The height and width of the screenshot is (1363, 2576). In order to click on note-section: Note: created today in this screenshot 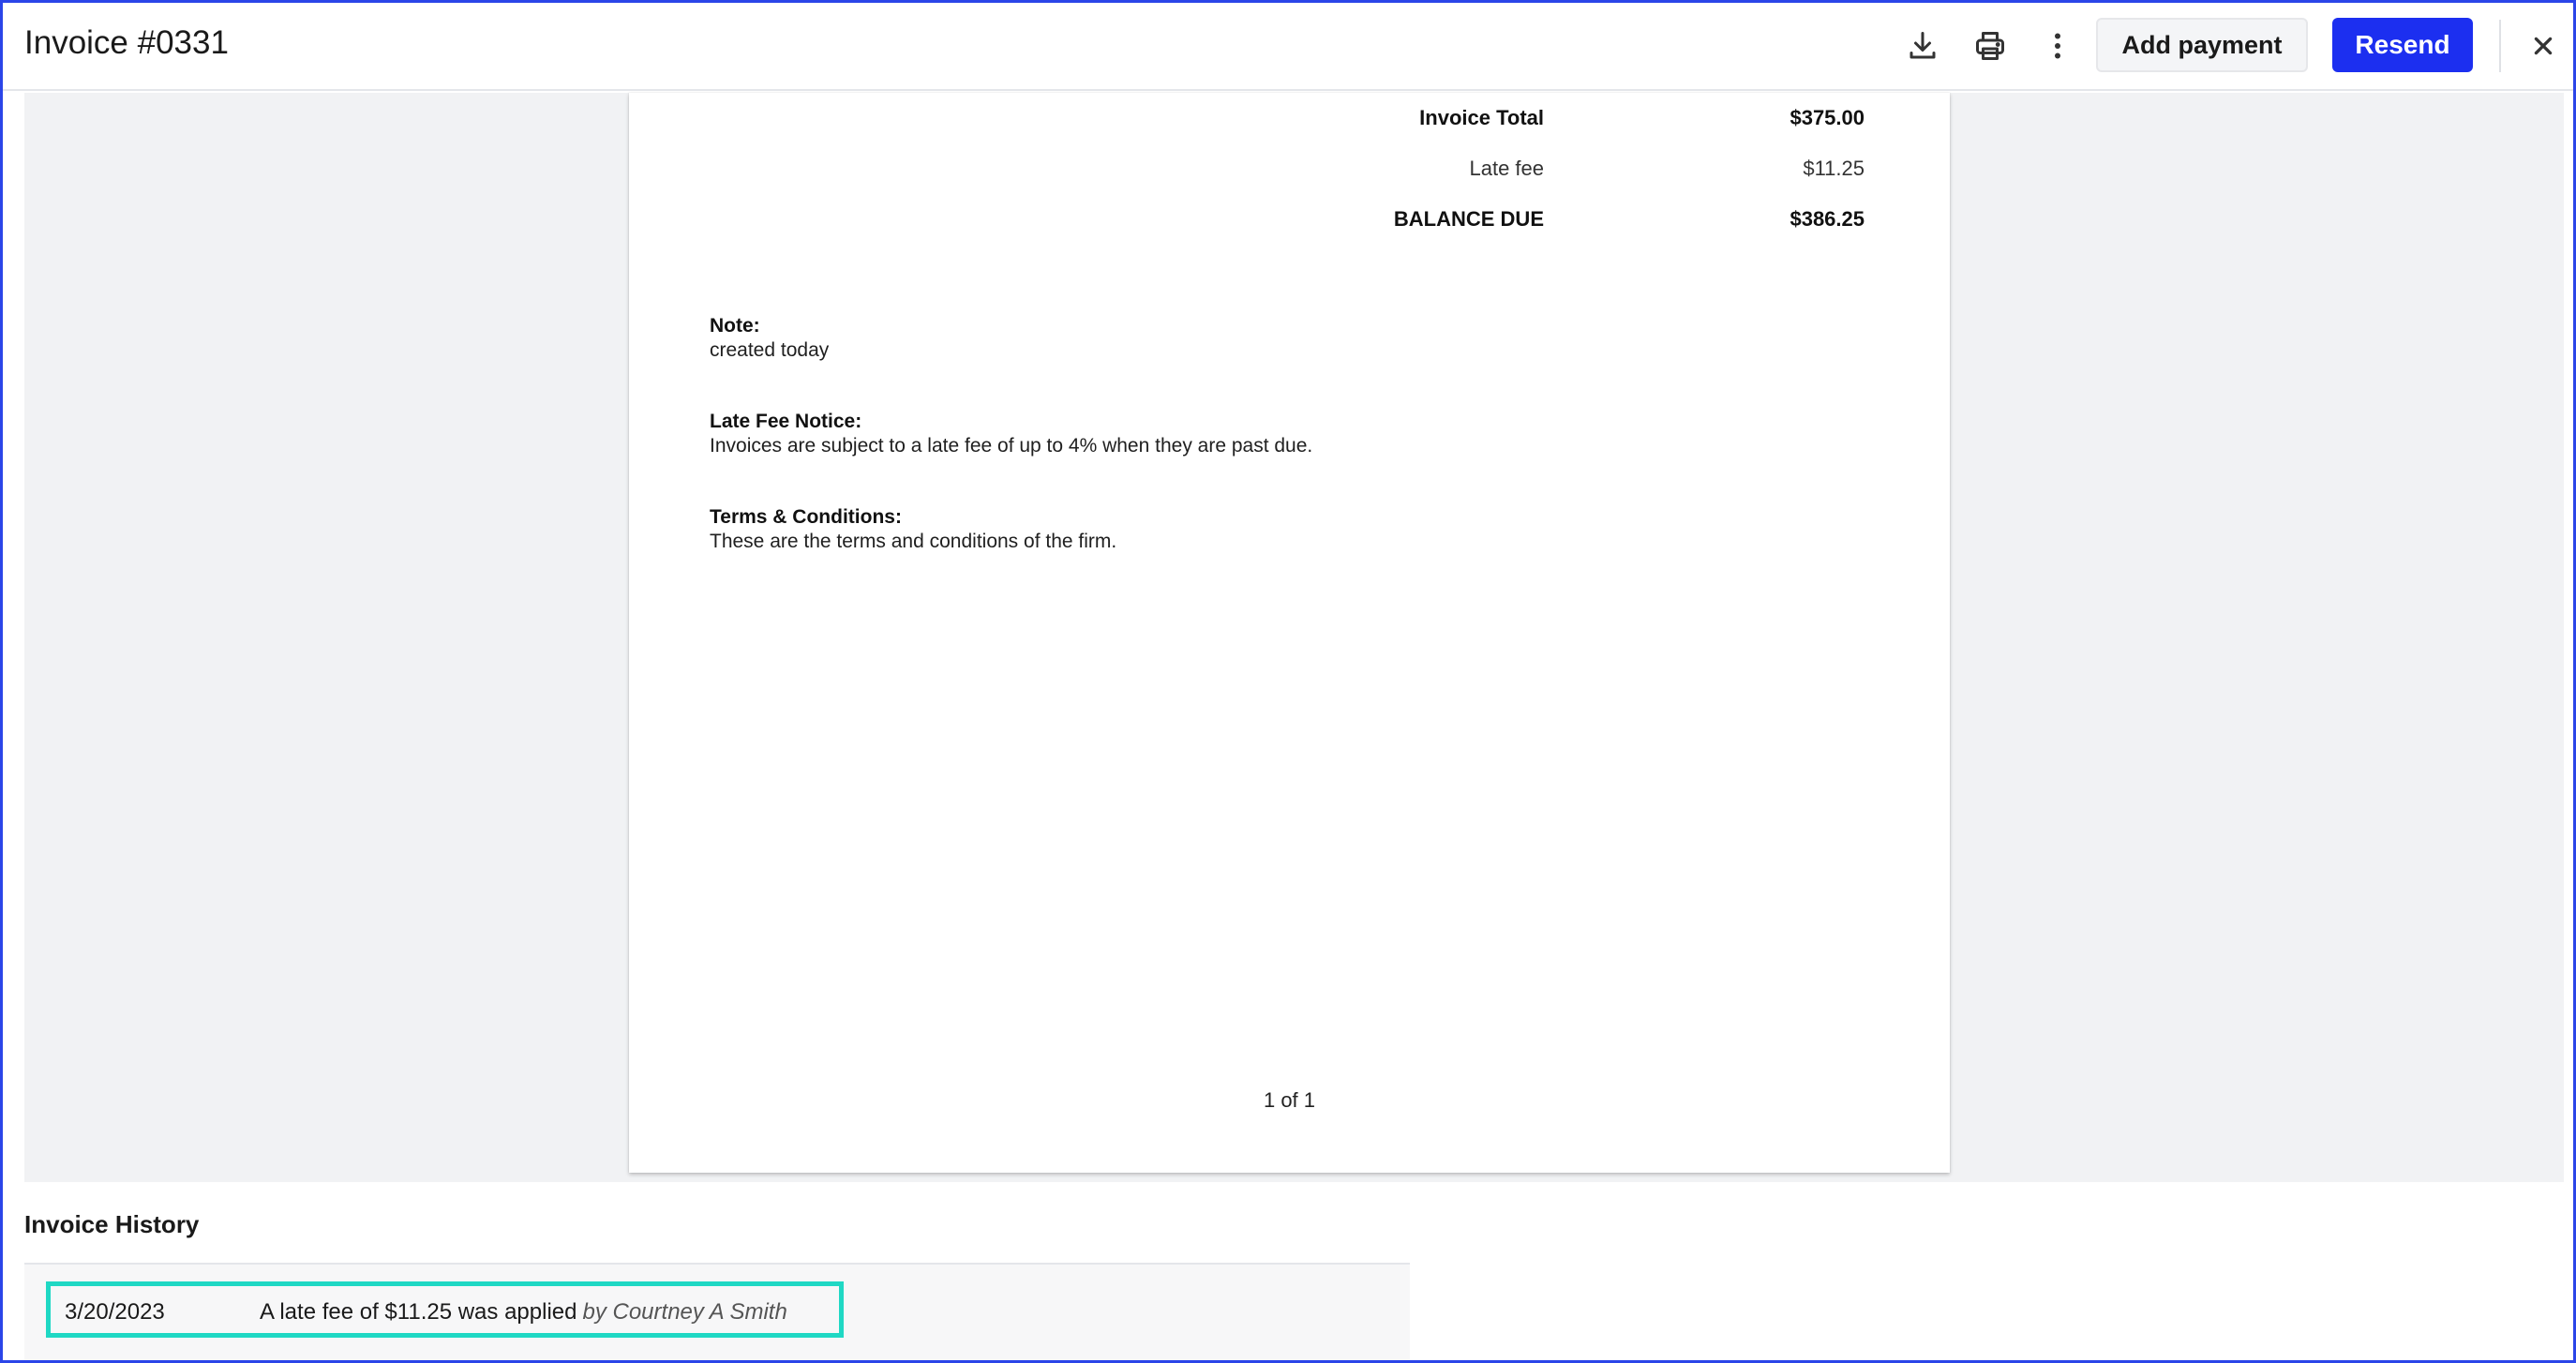, I will do `click(1286, 338)`.